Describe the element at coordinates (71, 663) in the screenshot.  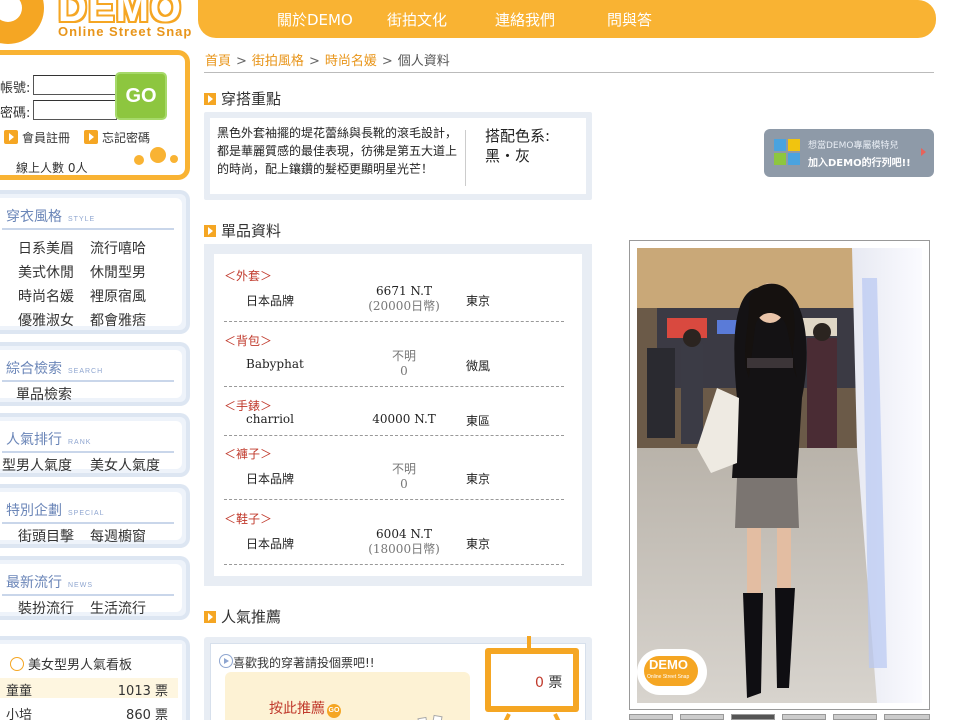
I see `leaderboard-title: 美女型男人氣看板` at that location.